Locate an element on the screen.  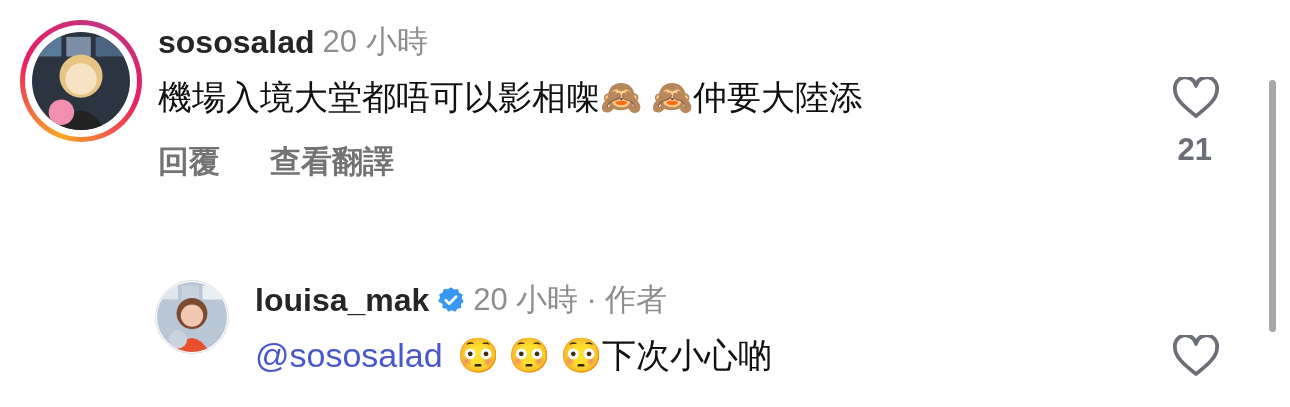
verified-badge-icon is located at coordinates (451, 300).